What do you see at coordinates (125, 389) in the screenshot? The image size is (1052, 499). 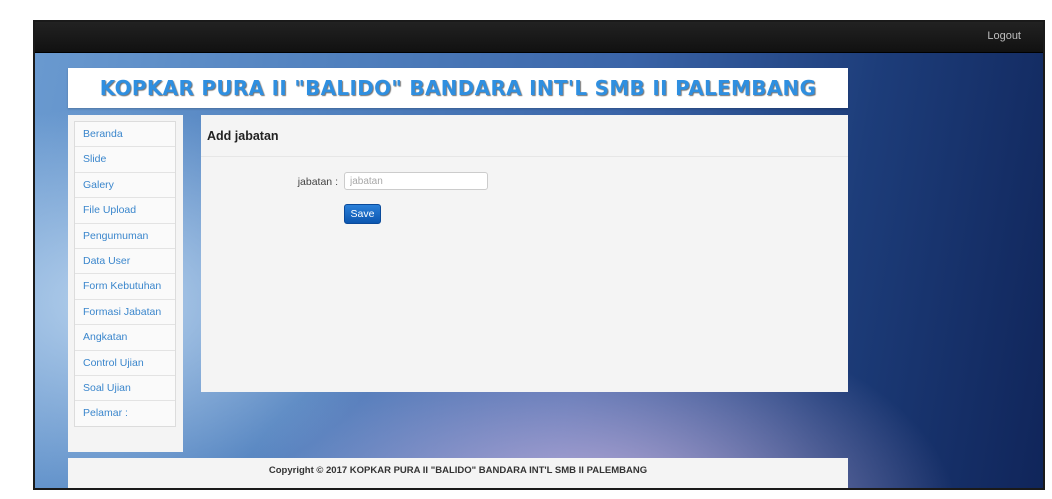 I see `sidebar-item-soal-ujian: Soal Ujian` at bounding box center [125, 389].